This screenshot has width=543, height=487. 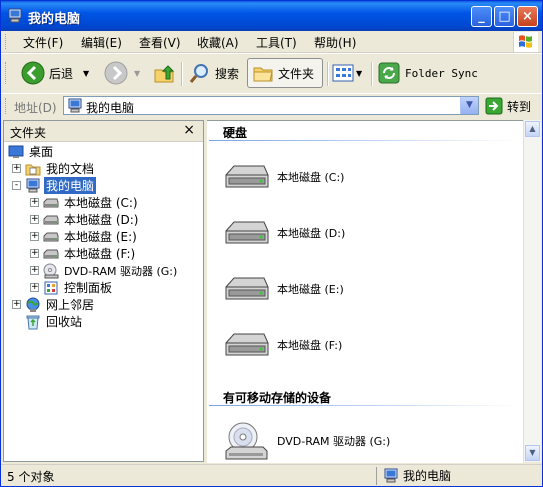 I want to click on folder-pane-title: 文件夹, so click(x=28, y=133).